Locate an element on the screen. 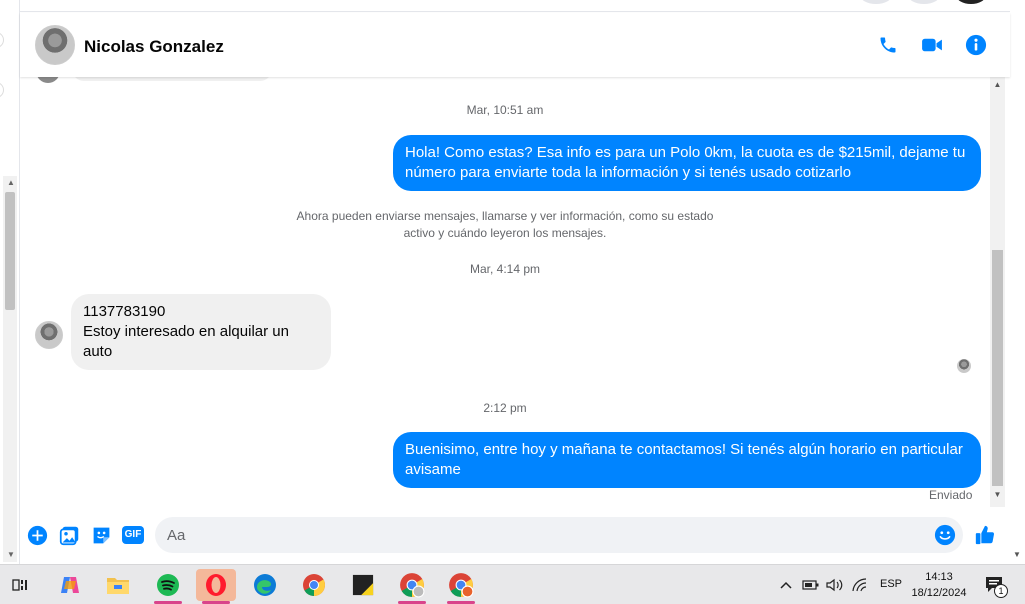 Image resolution: width=1025 pixels, height=604 pixels. chat-scrollbar-thumb is located at coordinates (997, 368).